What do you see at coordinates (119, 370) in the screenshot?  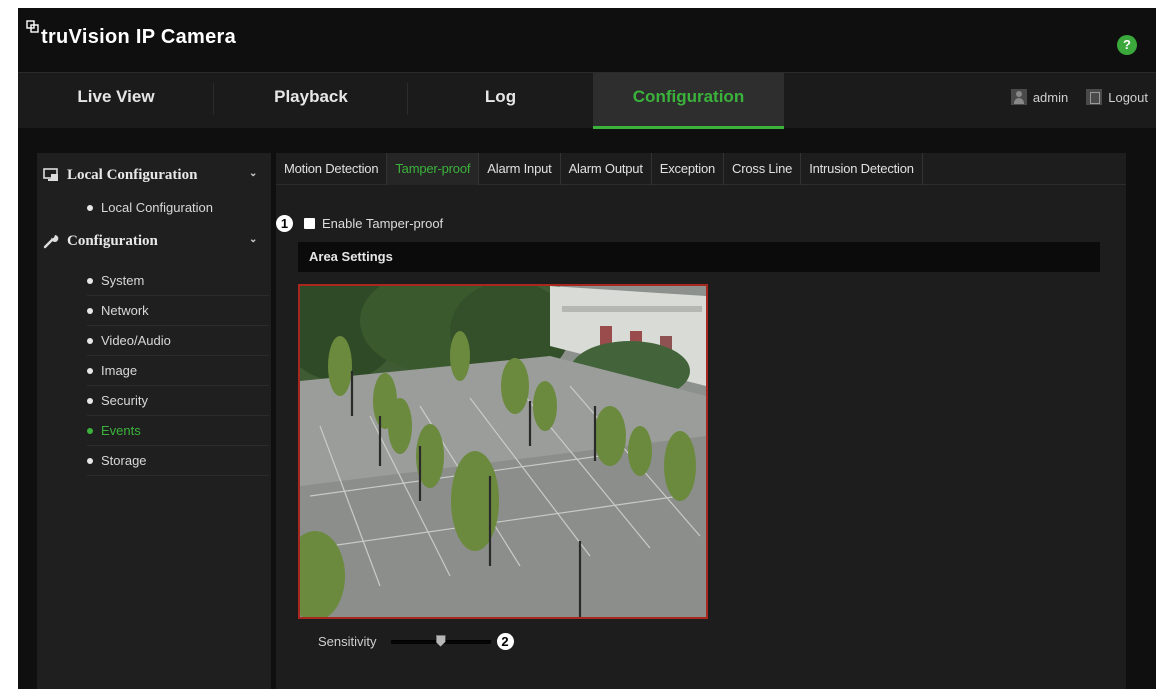 I see `sidebar-item-label: Image` at bounding box center [119, 370].